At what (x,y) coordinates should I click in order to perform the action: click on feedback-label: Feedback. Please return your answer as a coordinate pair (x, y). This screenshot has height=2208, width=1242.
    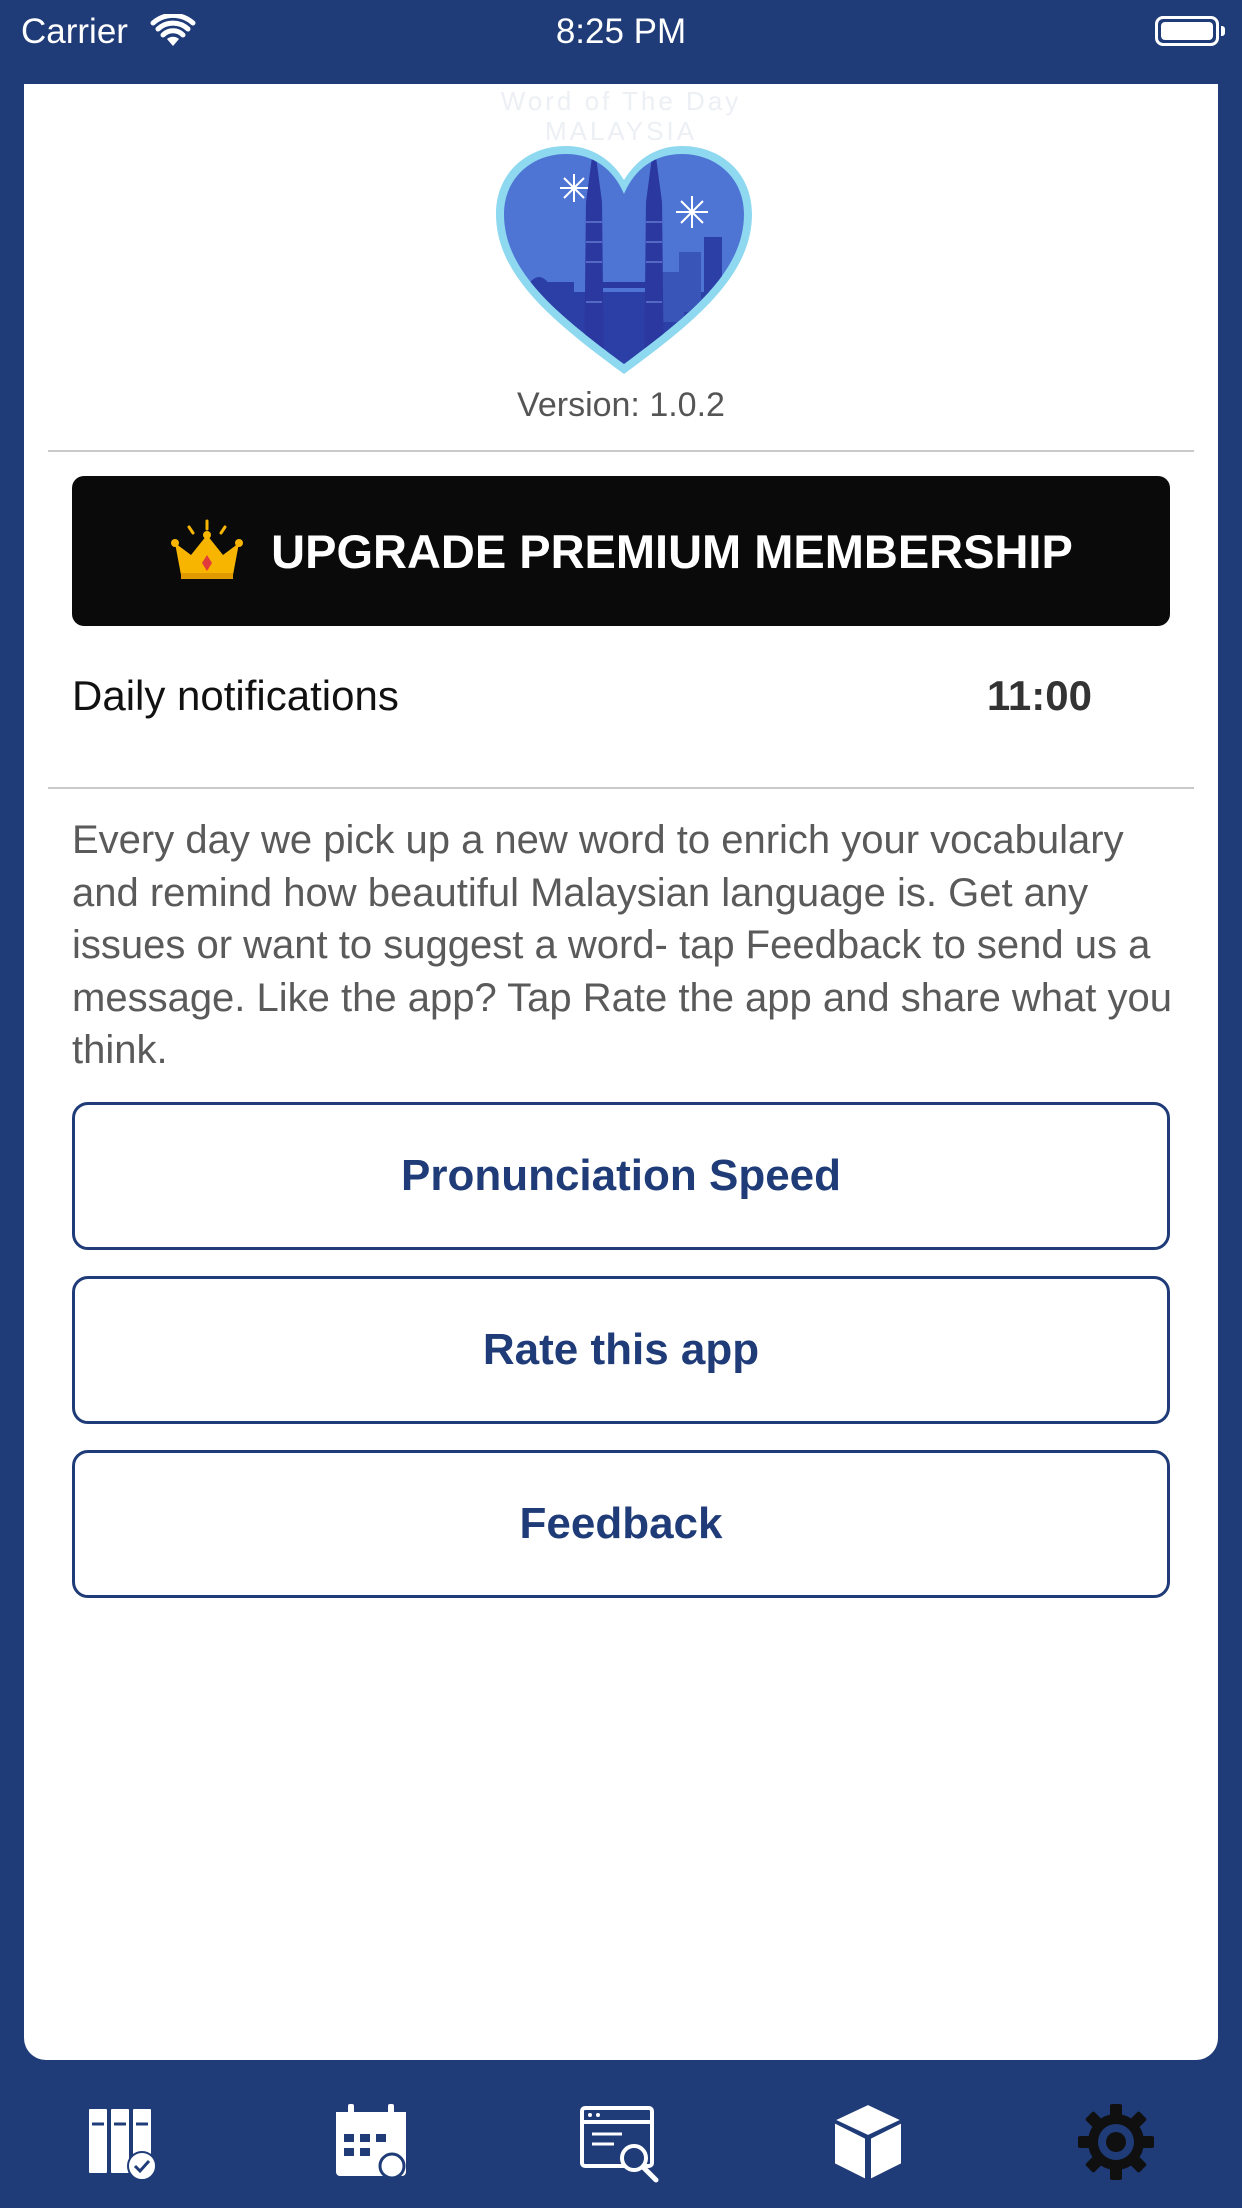
    Looking at the image, I should click on (621, 1523).